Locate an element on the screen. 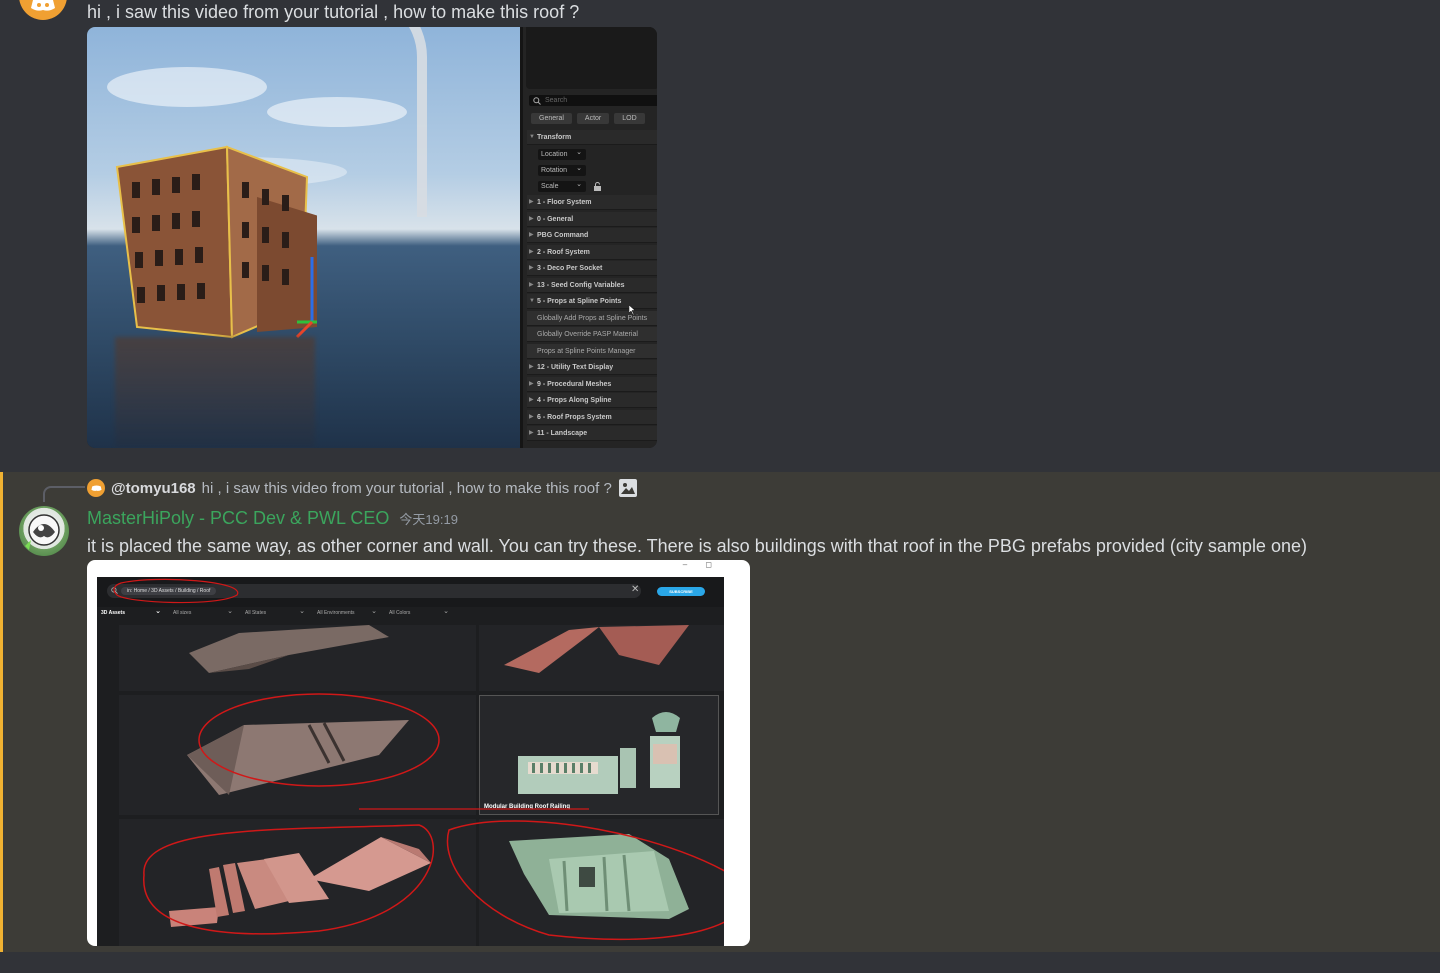  lock-icon is located at coordinates (597, 186).